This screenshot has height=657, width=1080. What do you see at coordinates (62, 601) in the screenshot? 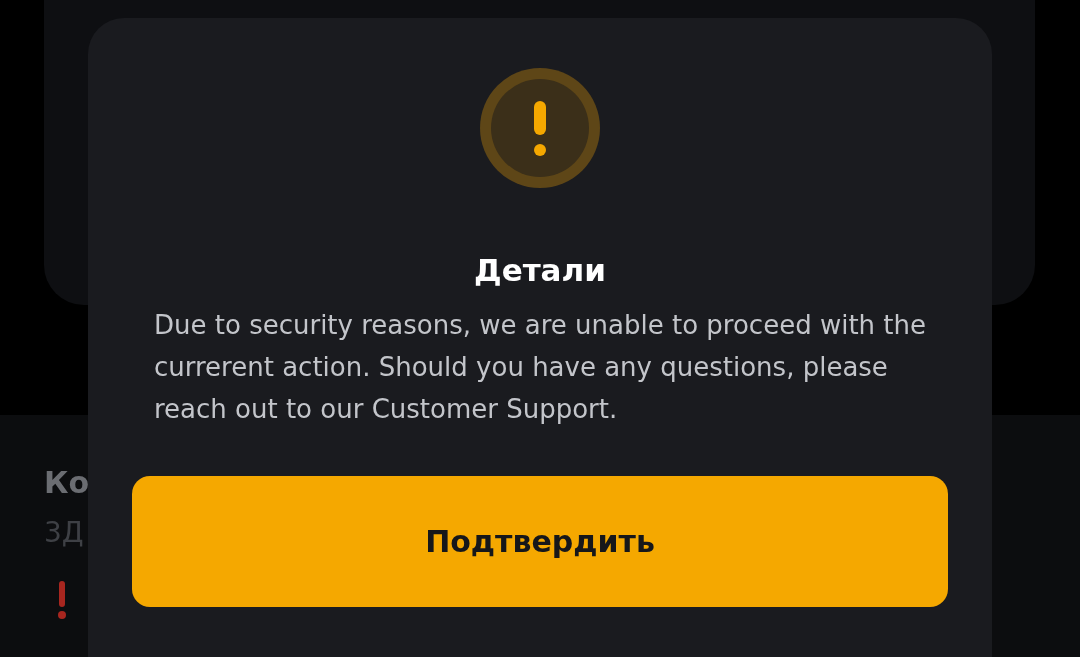
I see `exclamation-icon` at bounding box center [62, 601].